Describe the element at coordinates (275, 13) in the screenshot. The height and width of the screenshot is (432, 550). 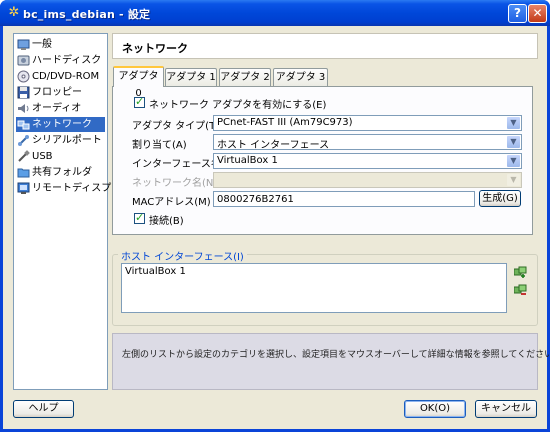
I see `title-bar: ✲ bc_ims_debian - 設定 ? ✕` at that location.